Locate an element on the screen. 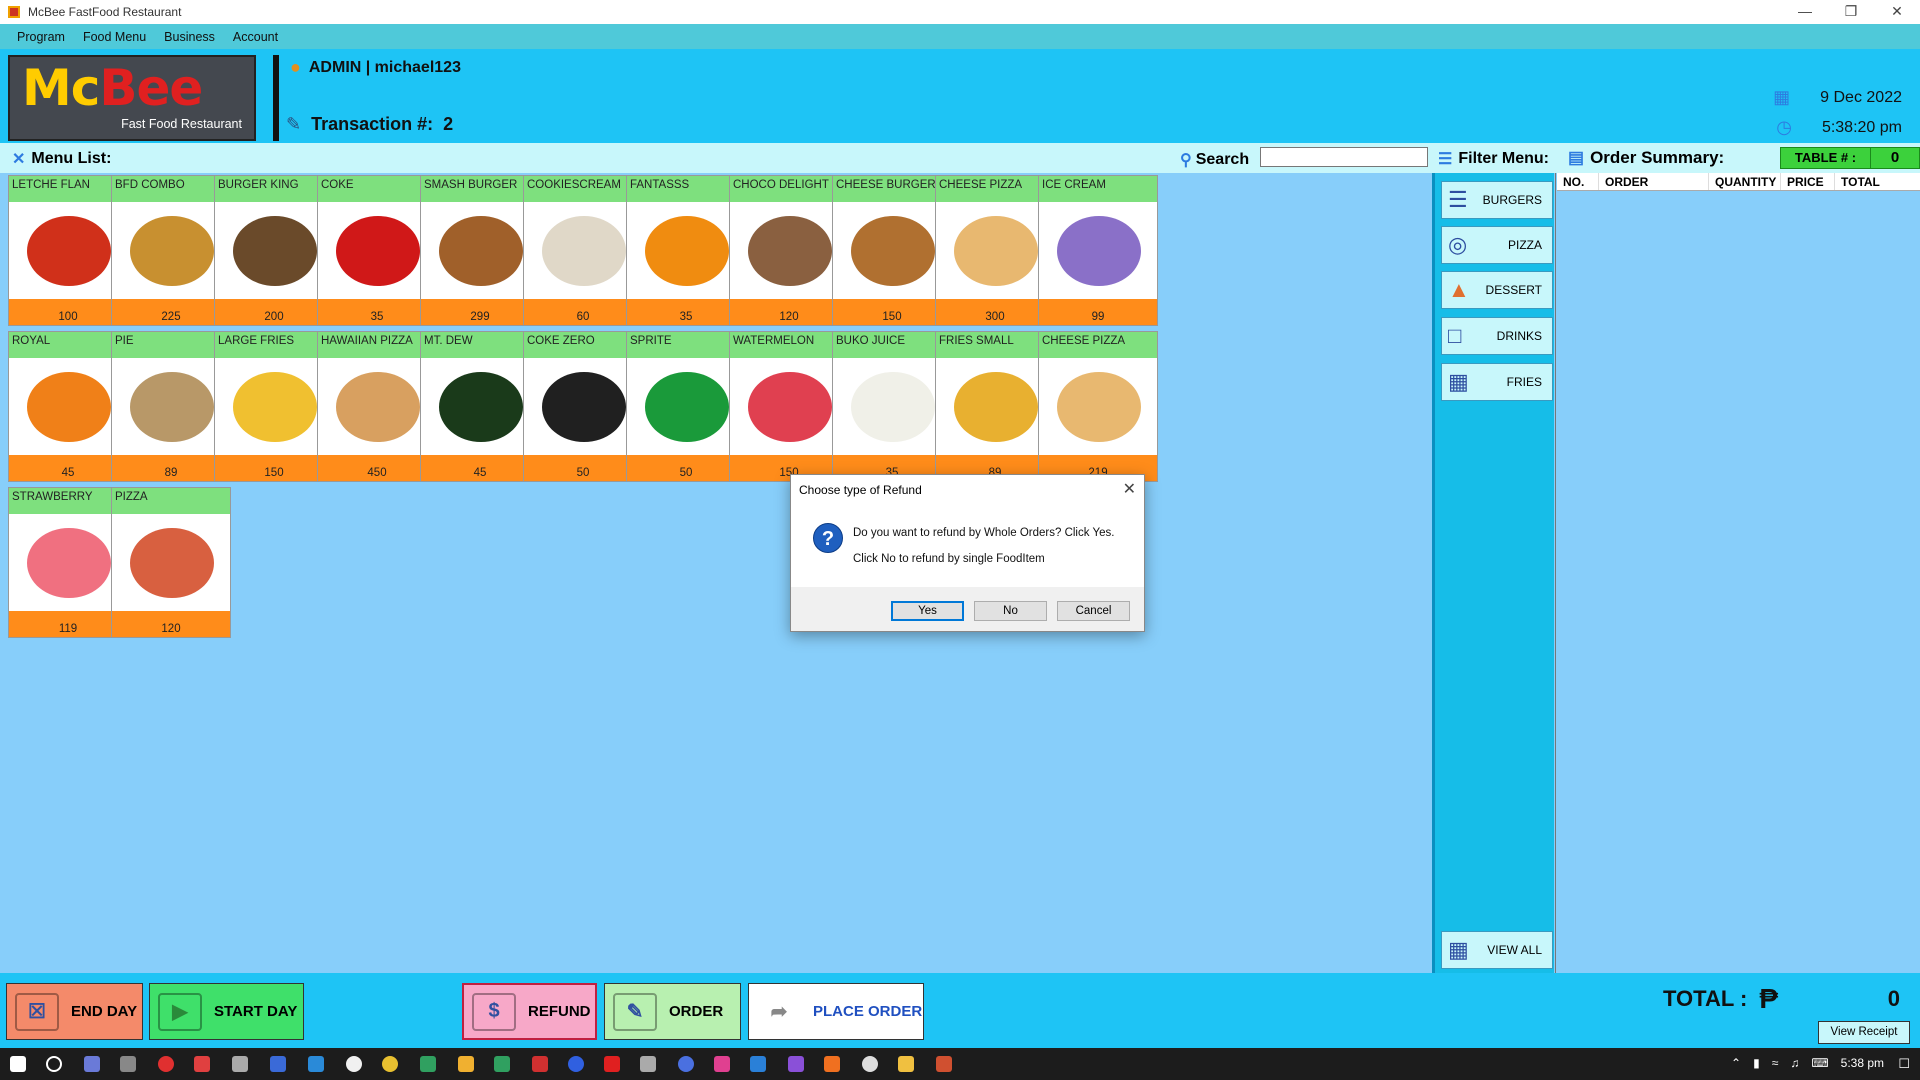  filter-pizza-button: ◎ PIZZA is located at coordinates (1497, 245).